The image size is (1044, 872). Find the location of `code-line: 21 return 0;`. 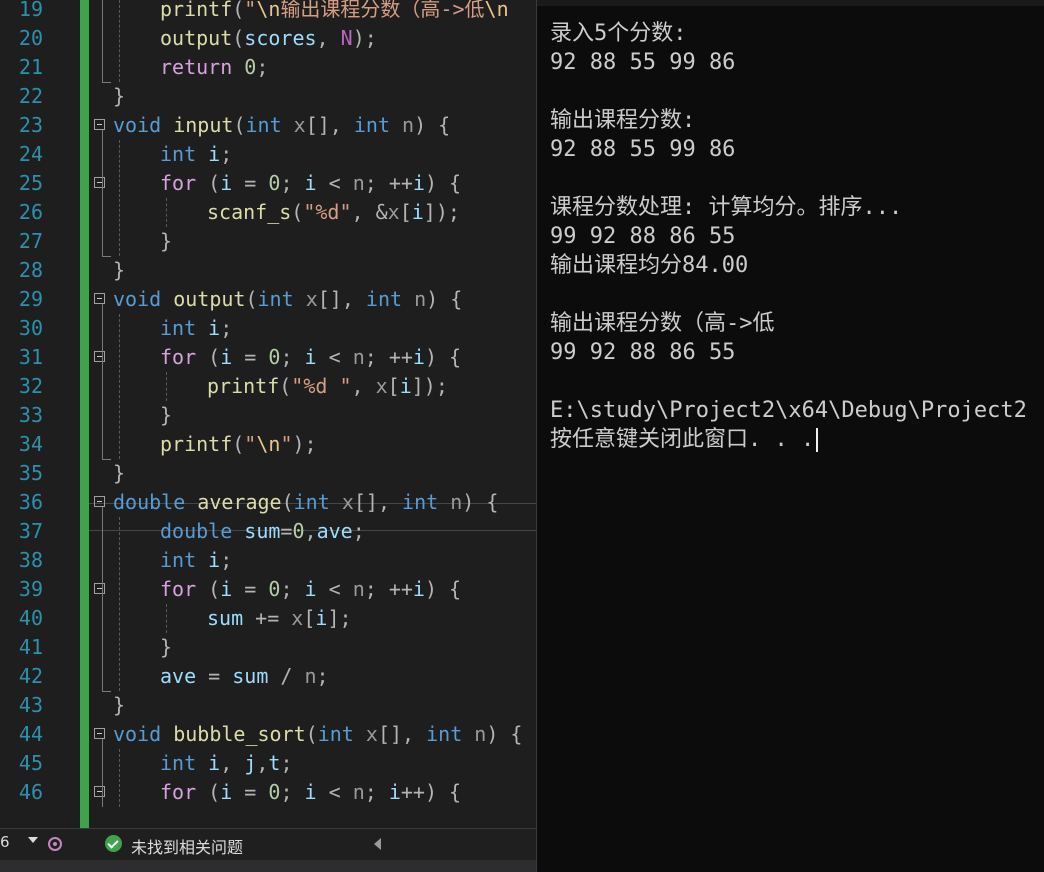

code-line: 21 return 0; is located at coordinates (268, 67).